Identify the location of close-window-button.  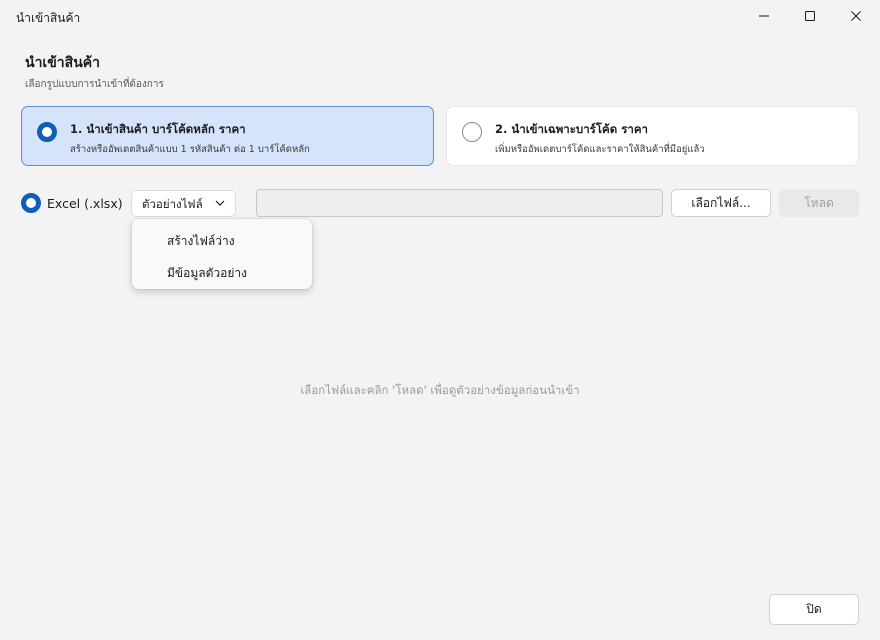
(856, 16).